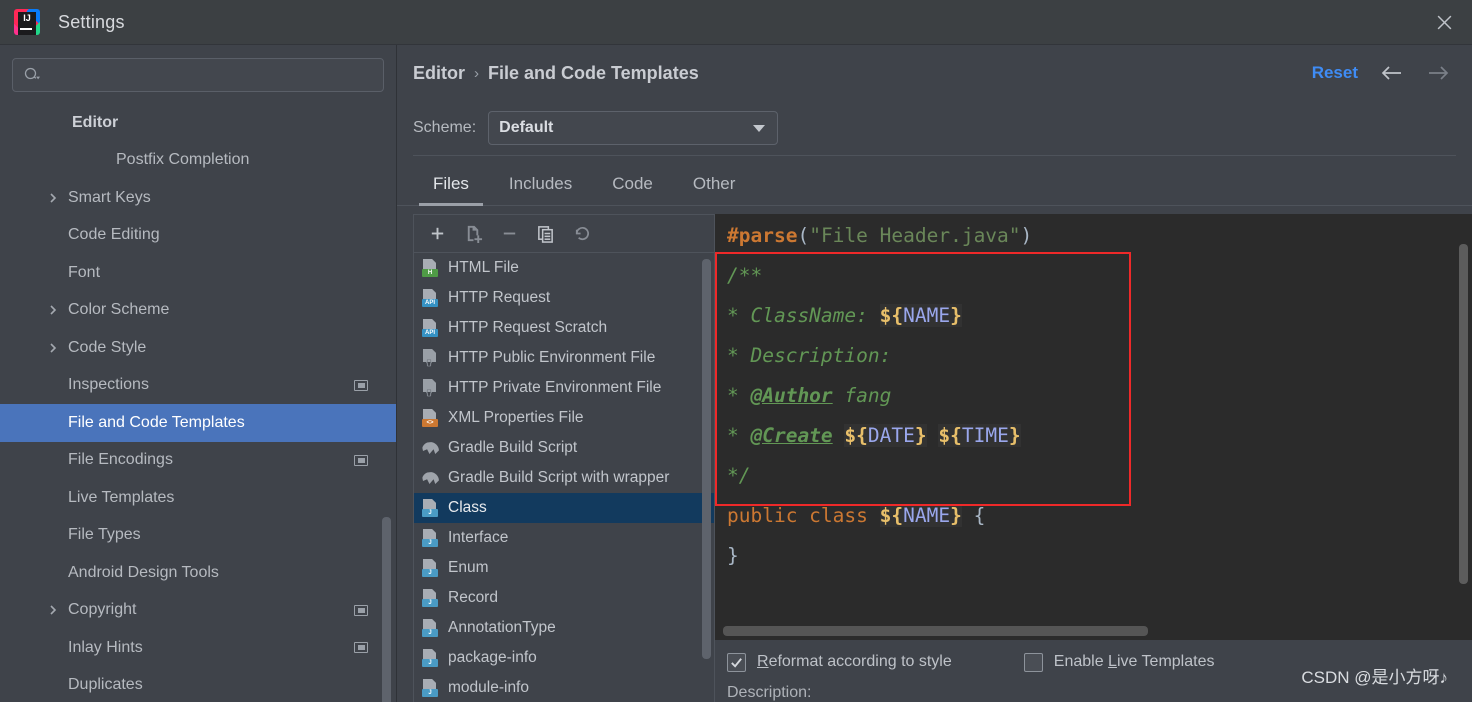 The image size is (1472, 702). What do you see at coordinates (107, 347) in the screenshot?
I see `sidebar-item-label: Code Style` at bounding box center [107, 347].